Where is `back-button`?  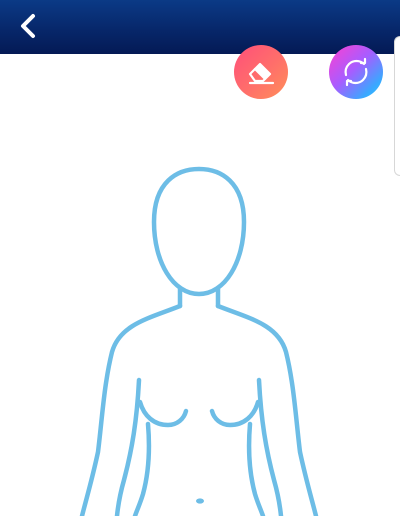 back-button is located at coordinates (28, 26).